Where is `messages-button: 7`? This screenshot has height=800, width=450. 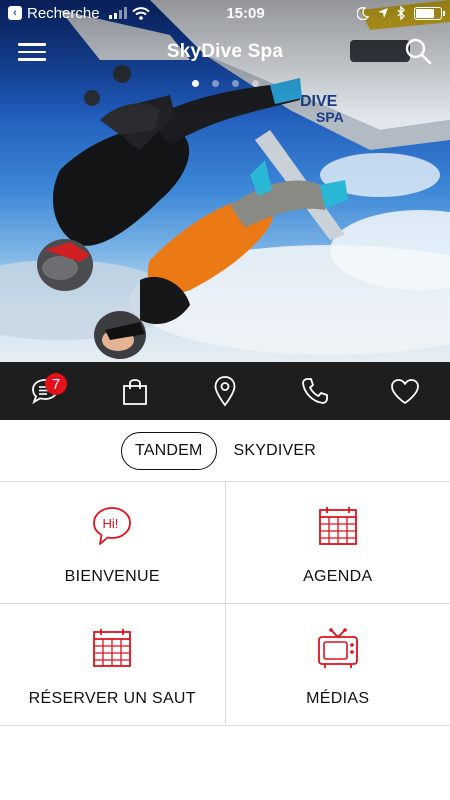
messages-button: 7 is located at coordinates (45, 391).